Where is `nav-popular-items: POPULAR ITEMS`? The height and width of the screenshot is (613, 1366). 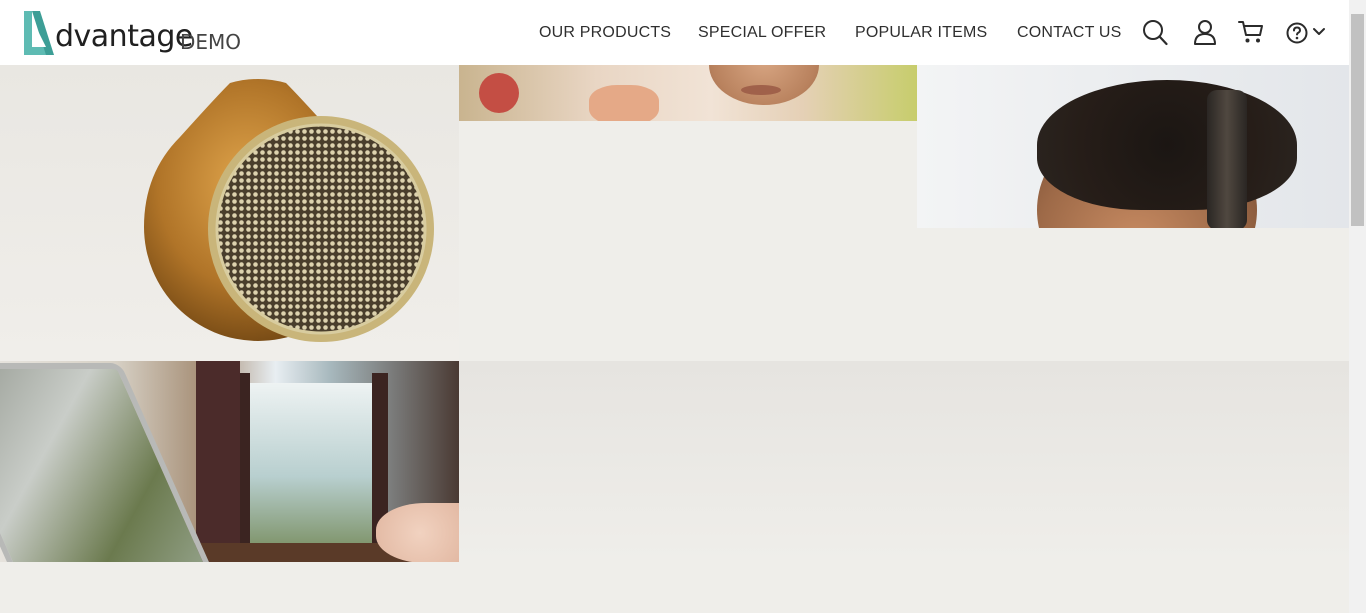 nav-popular-items: POPULAR ITEMS is located at coordinates (921, 33).